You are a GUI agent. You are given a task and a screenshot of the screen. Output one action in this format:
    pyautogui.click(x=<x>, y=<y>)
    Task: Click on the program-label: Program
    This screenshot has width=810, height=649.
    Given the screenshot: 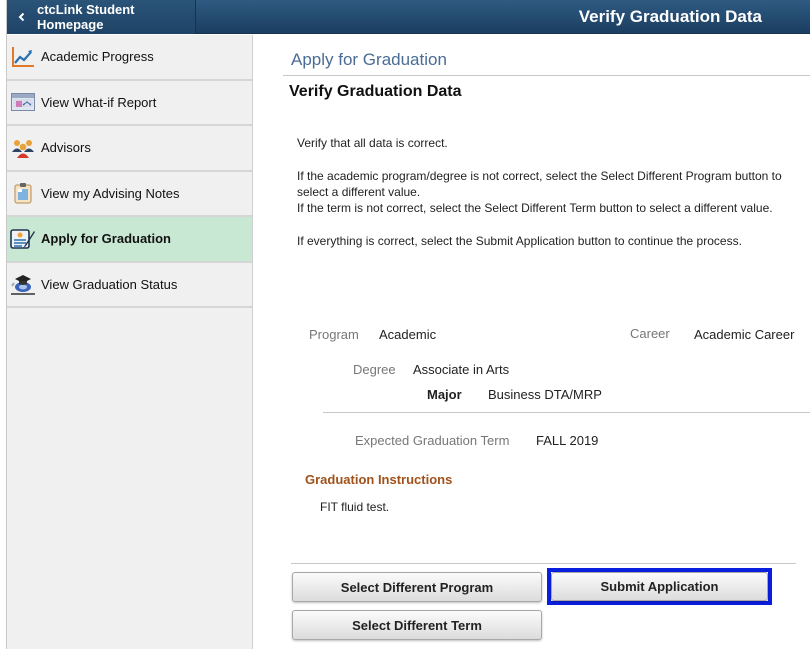 What is the action you would take?
    pyautogui.click(x=334, y=334)
    